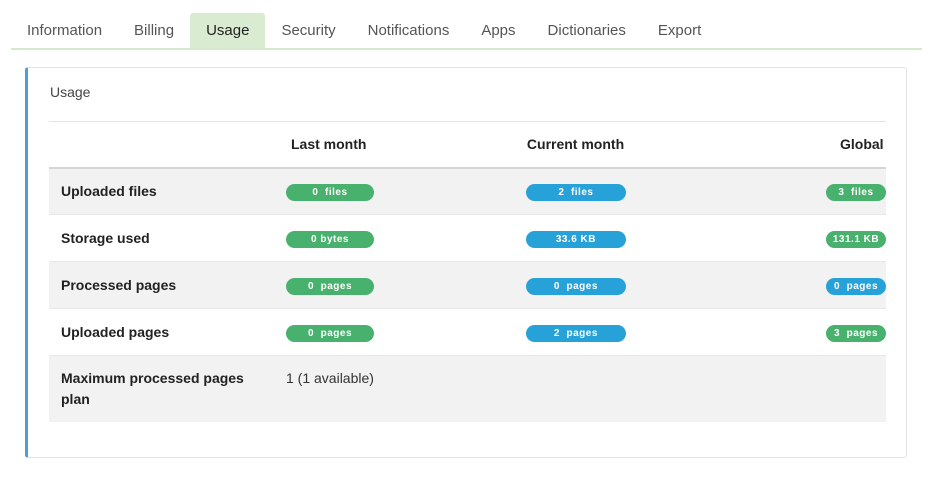 Image resolution: width=937 pixels, height=485 pixels. I want to click on table-row: Uploaded files 0 files 2 files 3 files, so click(467, 191).